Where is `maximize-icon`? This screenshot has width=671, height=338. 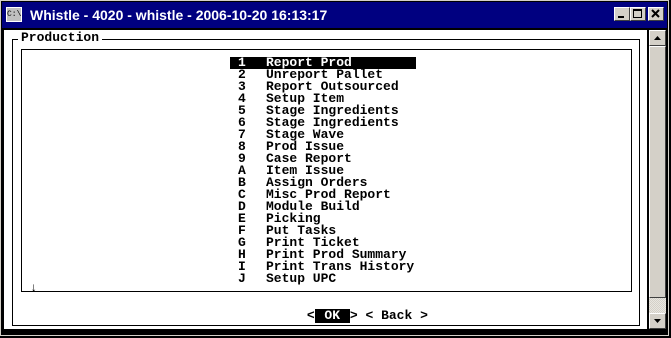 maximize-icon is located at coordinates (637, 13).